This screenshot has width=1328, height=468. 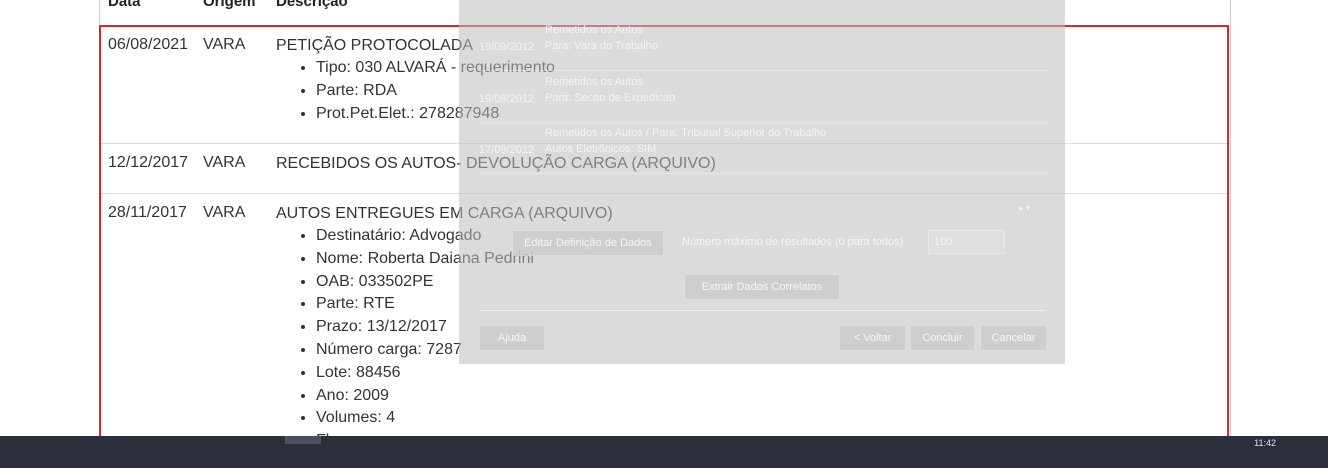 What do you see at coordinates (966, 242) in the screenshot?
I see `max-results-input: 100` at bounding box center [966, 242].